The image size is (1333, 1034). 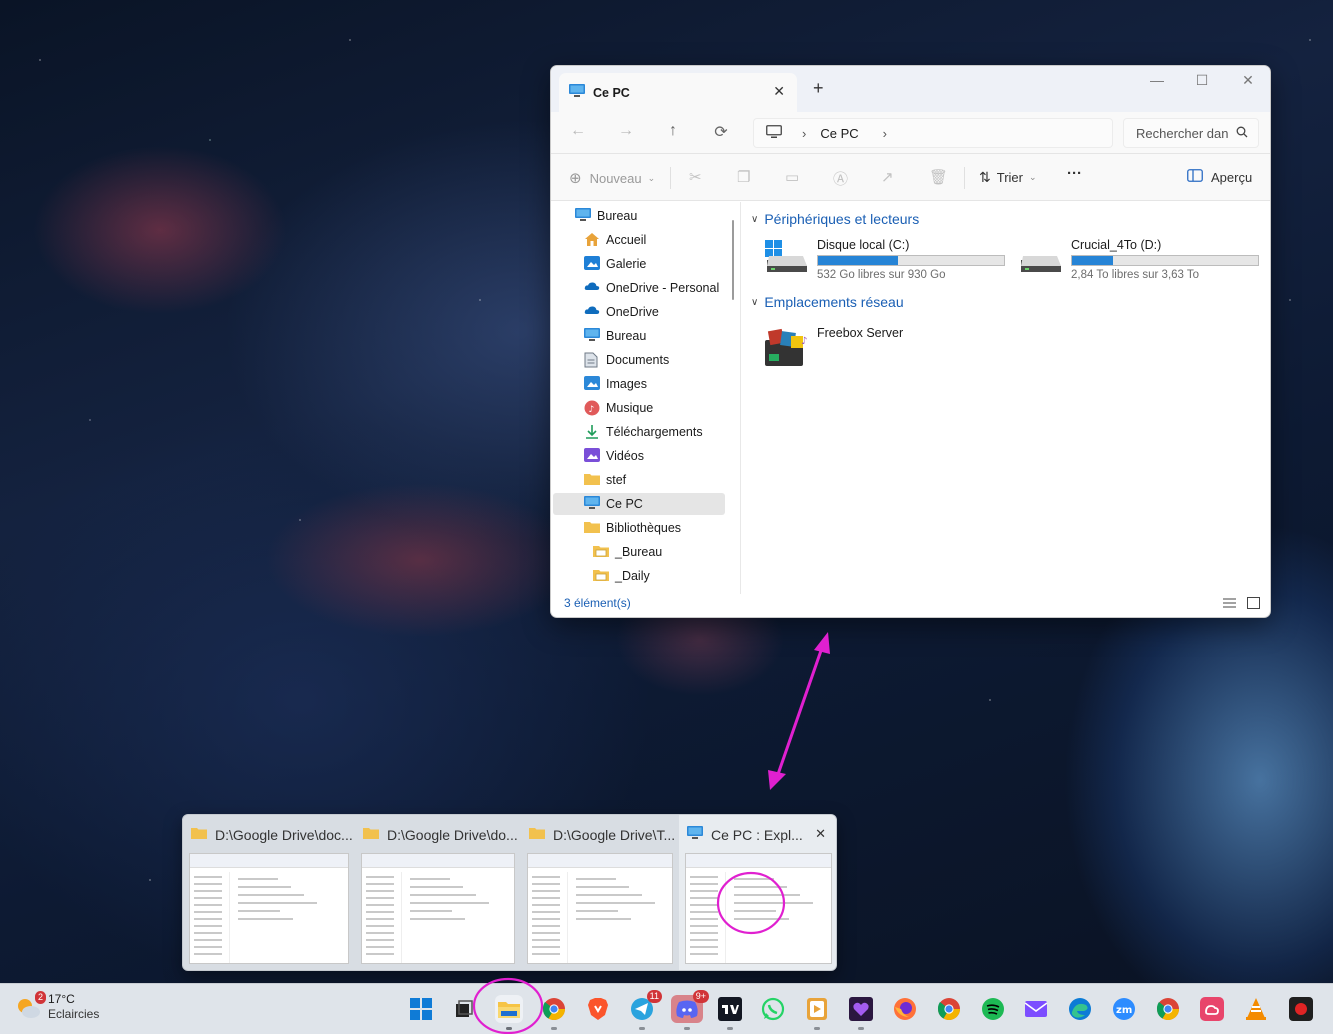 What do you see at coordinates (817, 1012) in the screenshot?
I see `taskbar-app-media-player` at bounding box center [817, 1012].